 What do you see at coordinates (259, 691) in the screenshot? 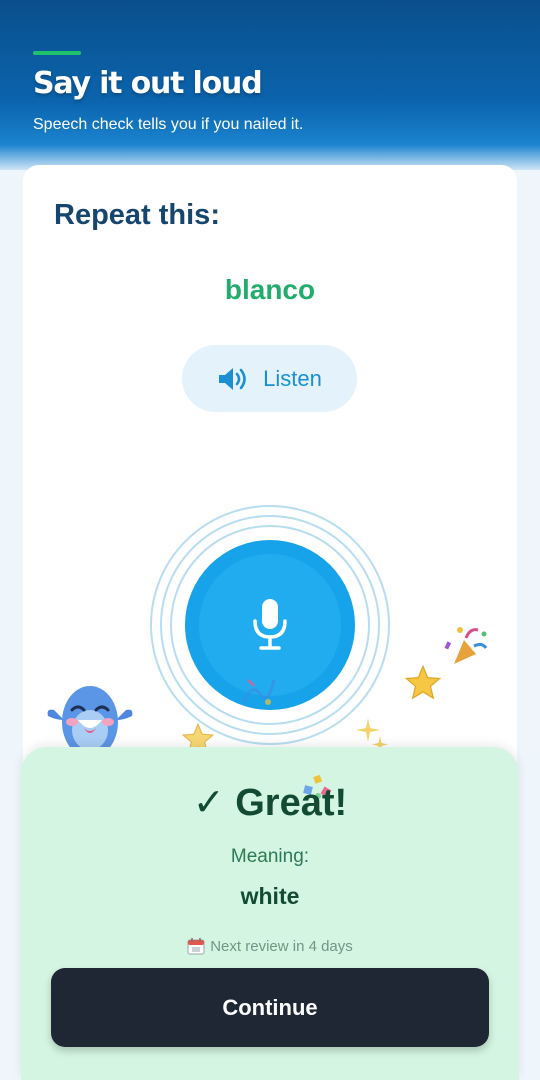
I see `confetti-icon` at bounding box center [259, 691].